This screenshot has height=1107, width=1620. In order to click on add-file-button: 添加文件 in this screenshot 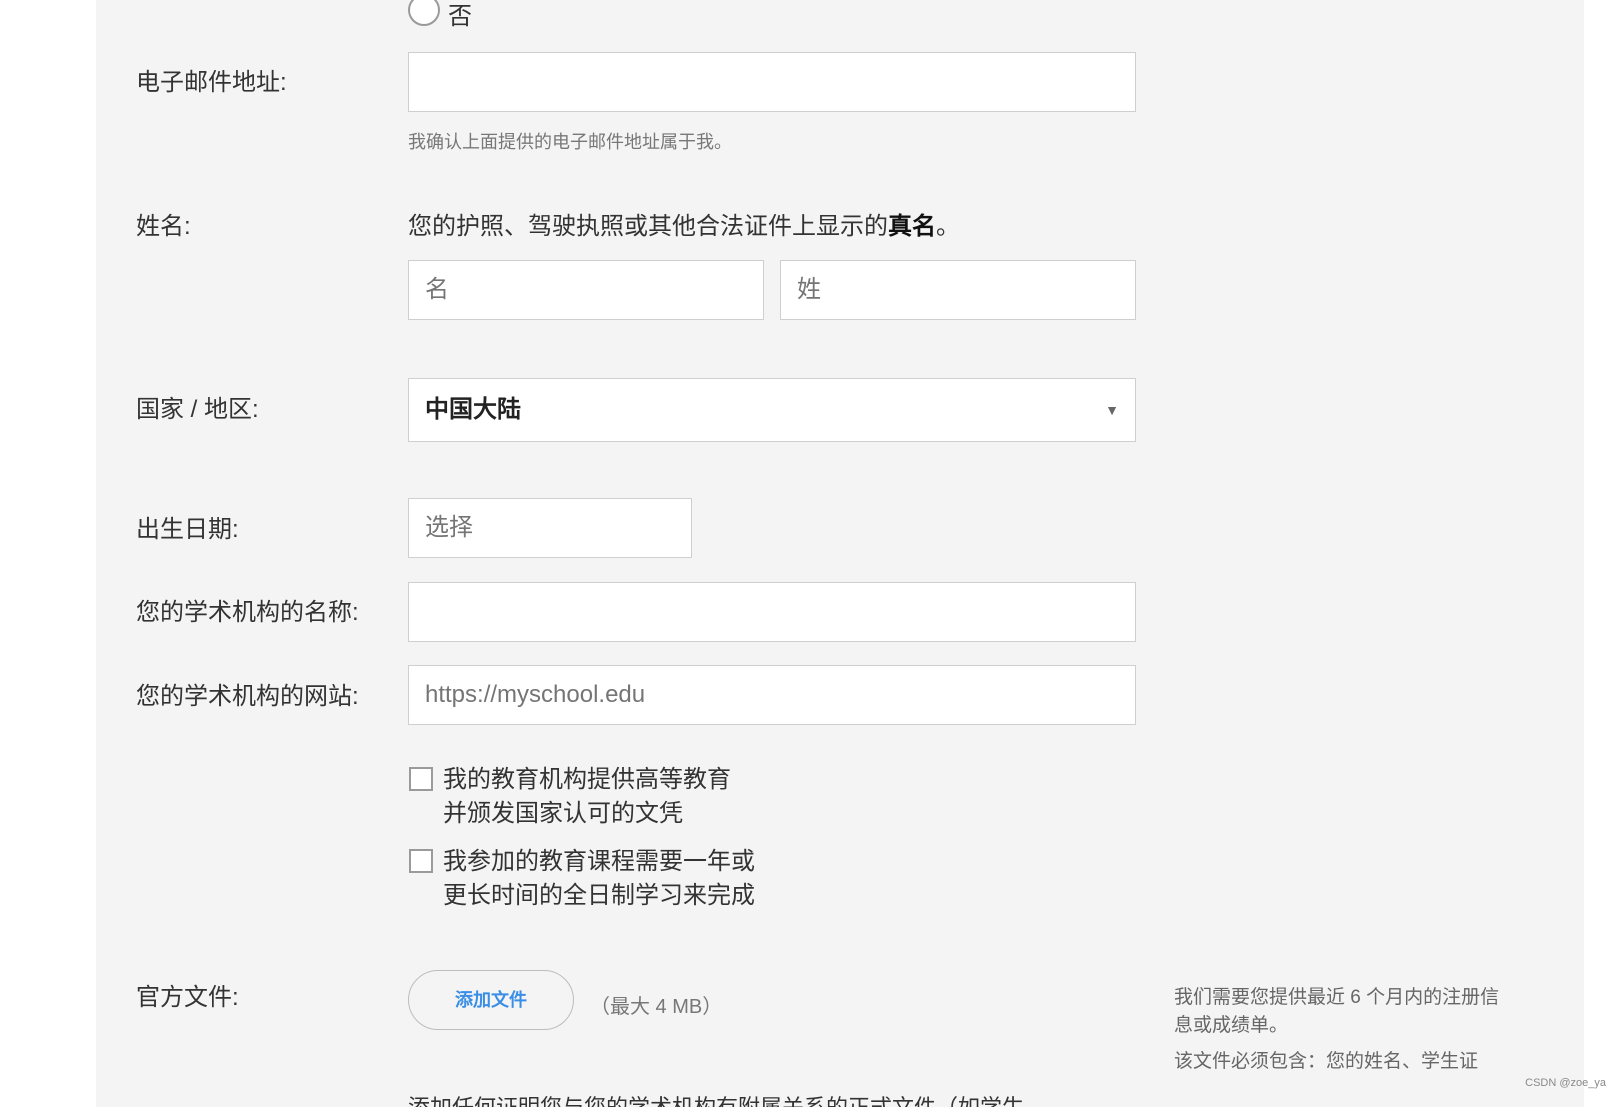, I will do `click(491, 1000)`.